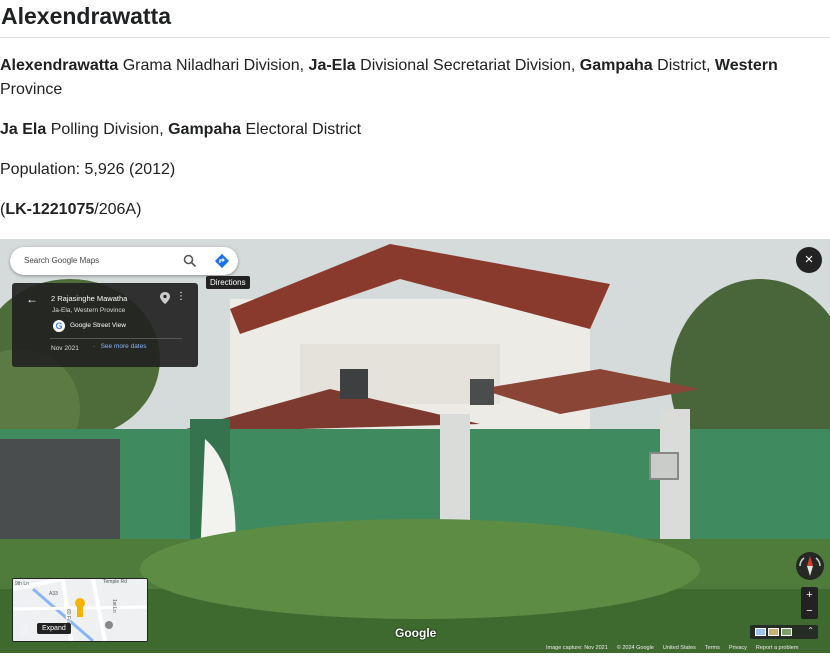  What do you see at coordinates (107, 129) in the screenshot?
I see `polling-suffix: Polling Division,` at bounding box center [107, 129].